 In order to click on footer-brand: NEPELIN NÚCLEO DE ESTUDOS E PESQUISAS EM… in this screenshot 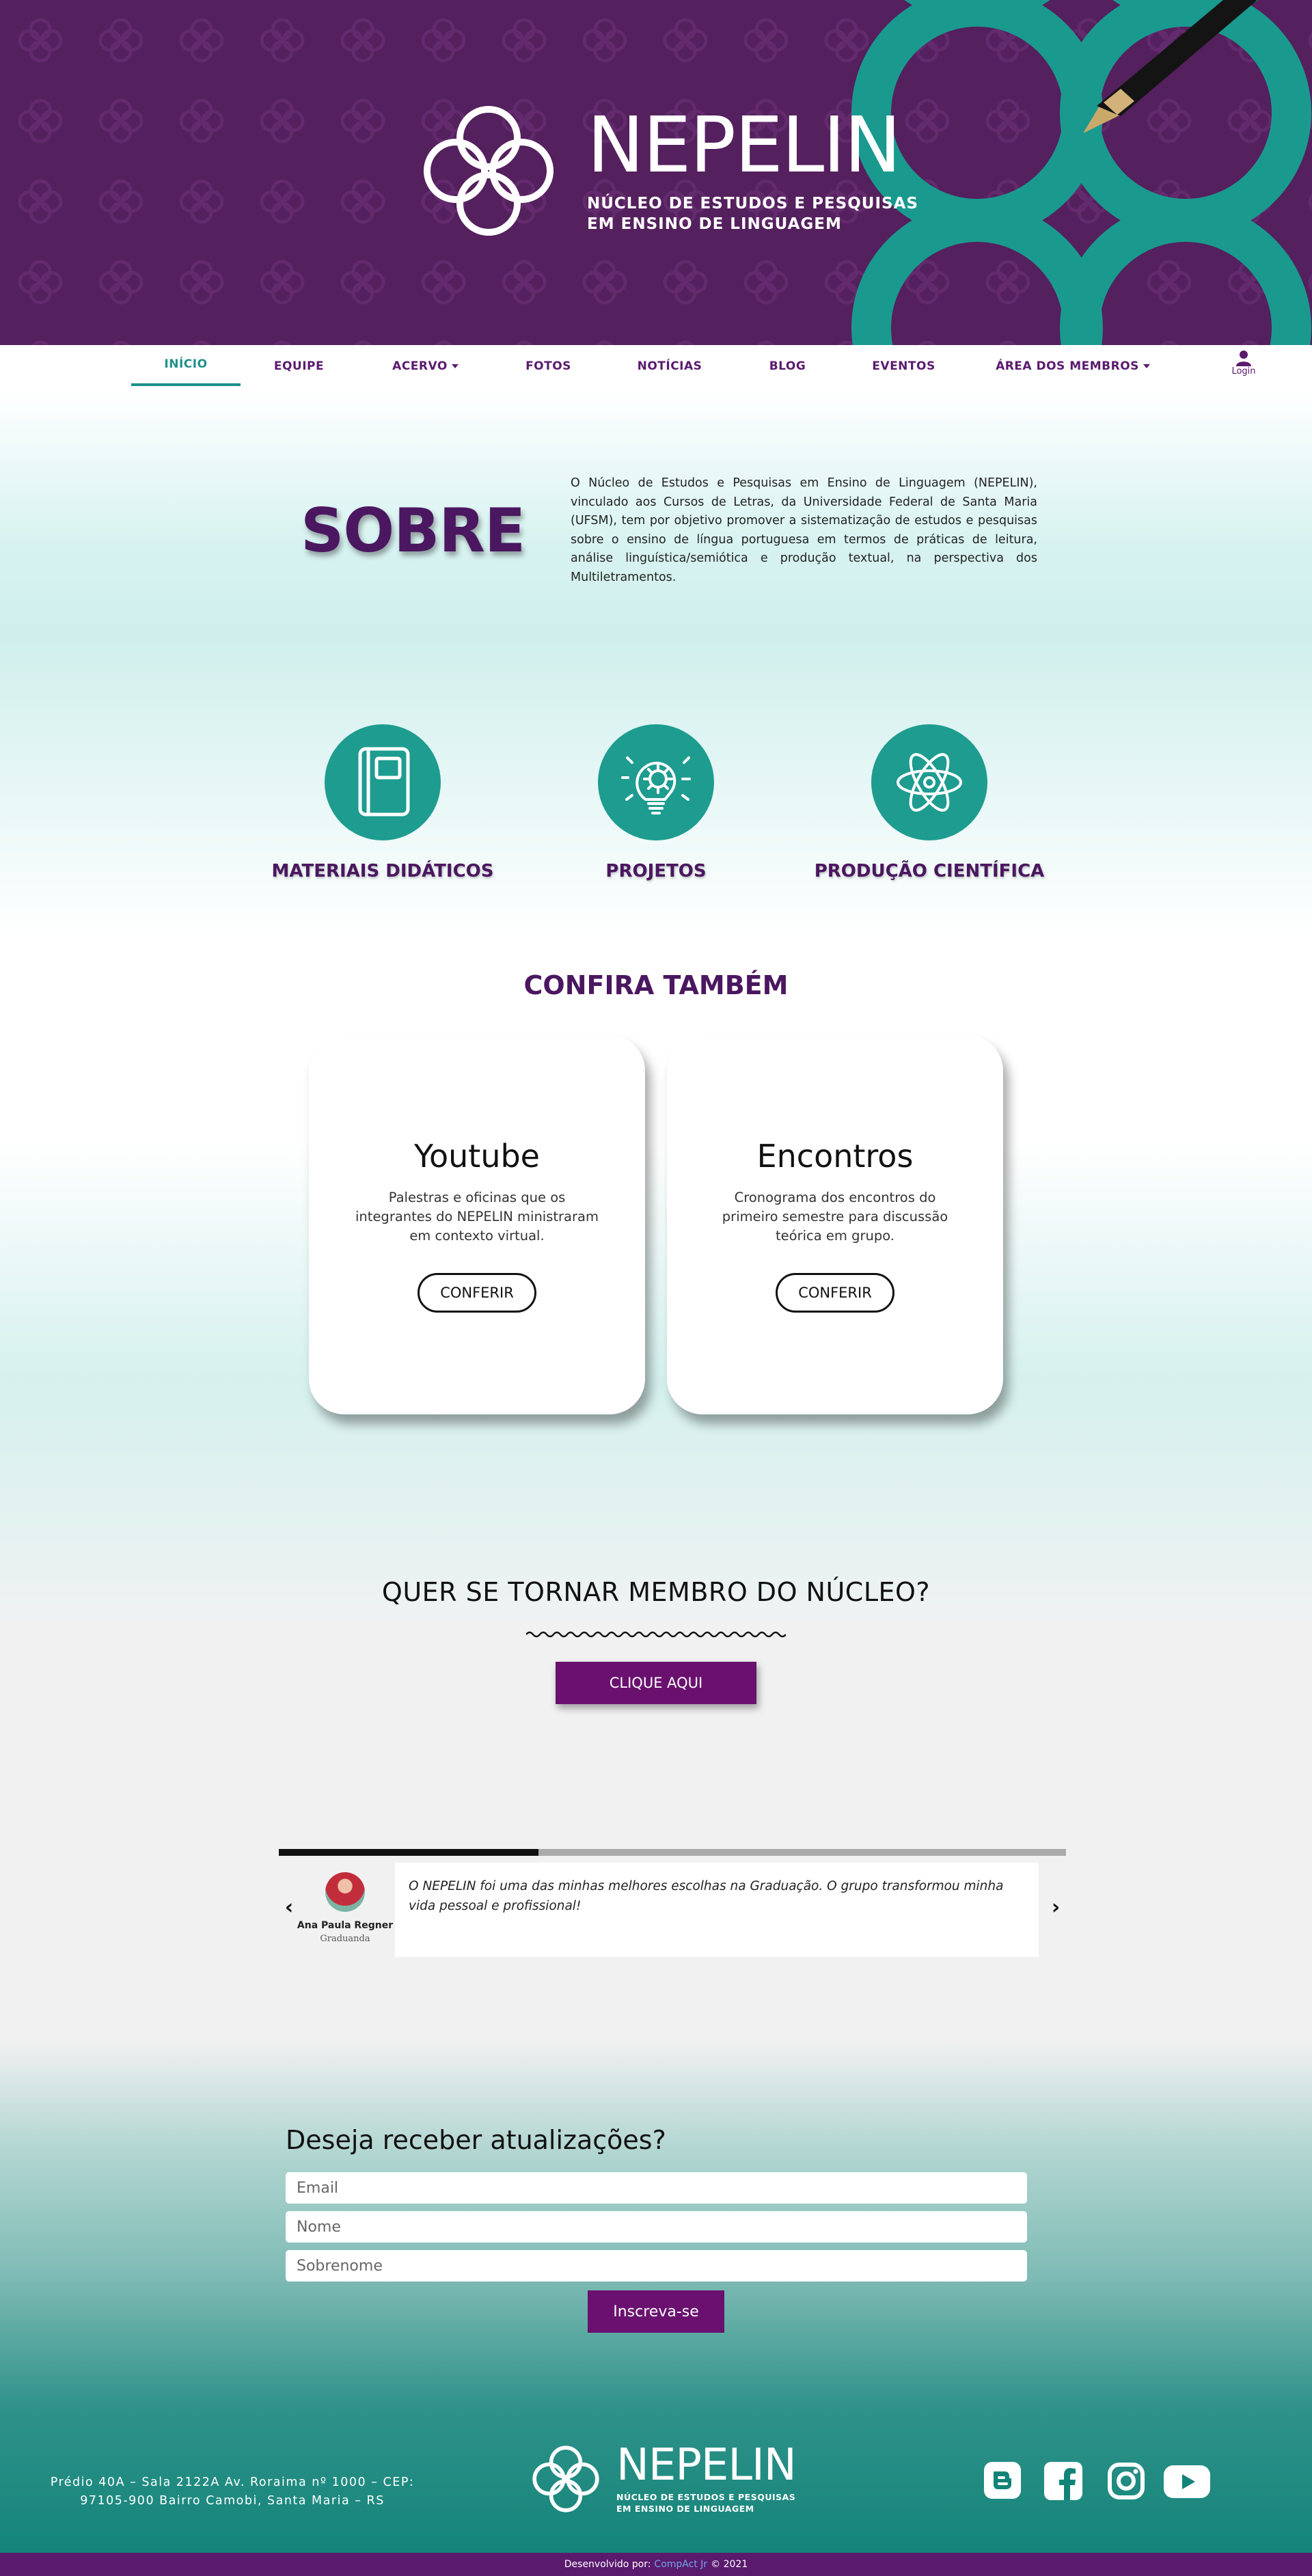, I will do `click(662, 2478)`.